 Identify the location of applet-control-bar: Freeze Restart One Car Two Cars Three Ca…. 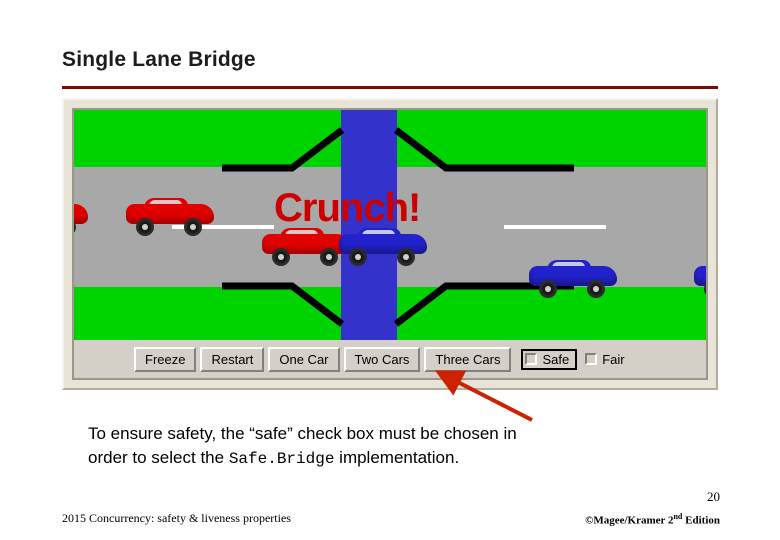
(390, 359).